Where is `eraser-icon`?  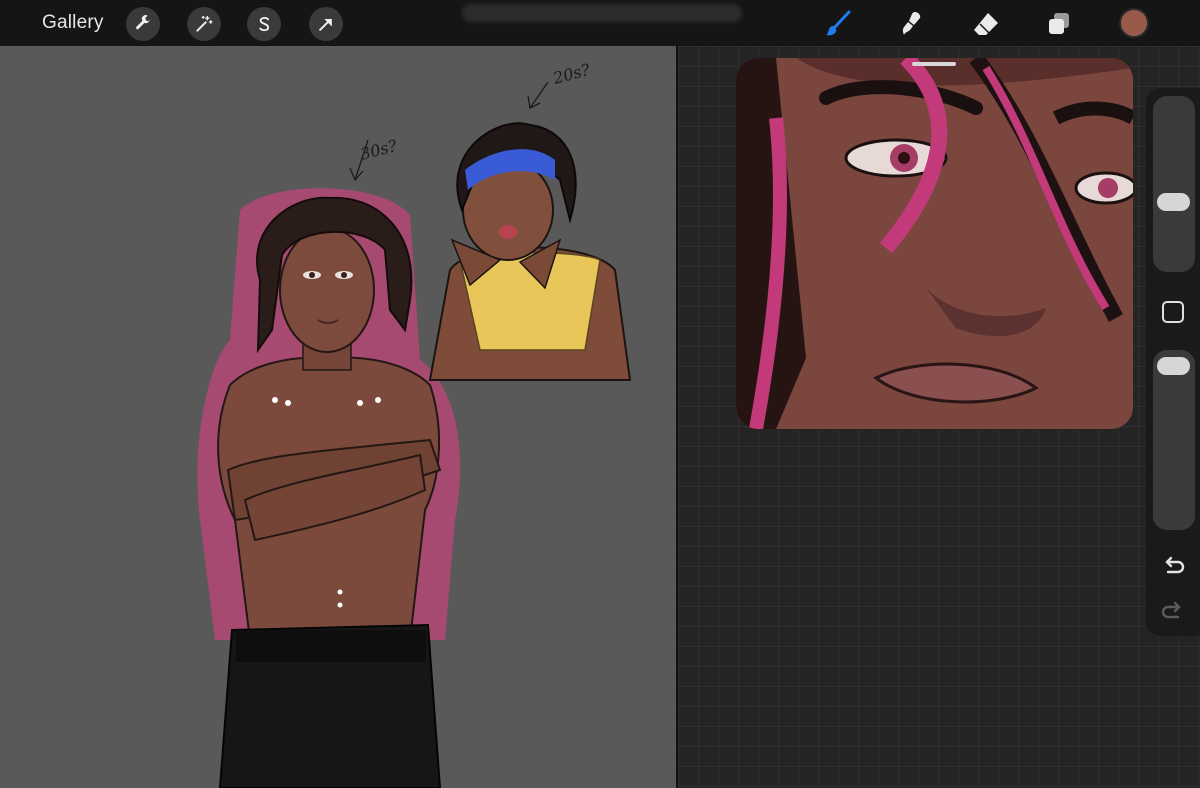
eraser-icon is located at coordinates (986, 24).